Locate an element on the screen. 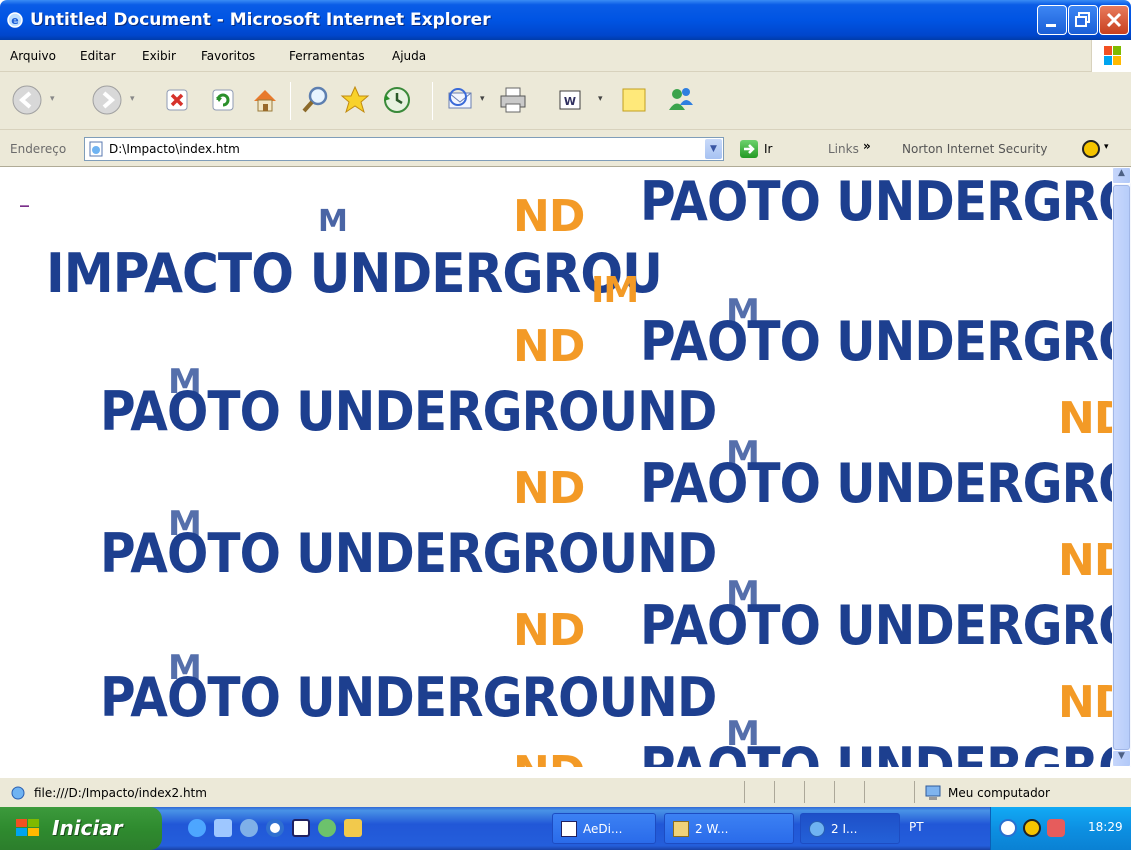  home-icon is located at coordinates (265, 100).